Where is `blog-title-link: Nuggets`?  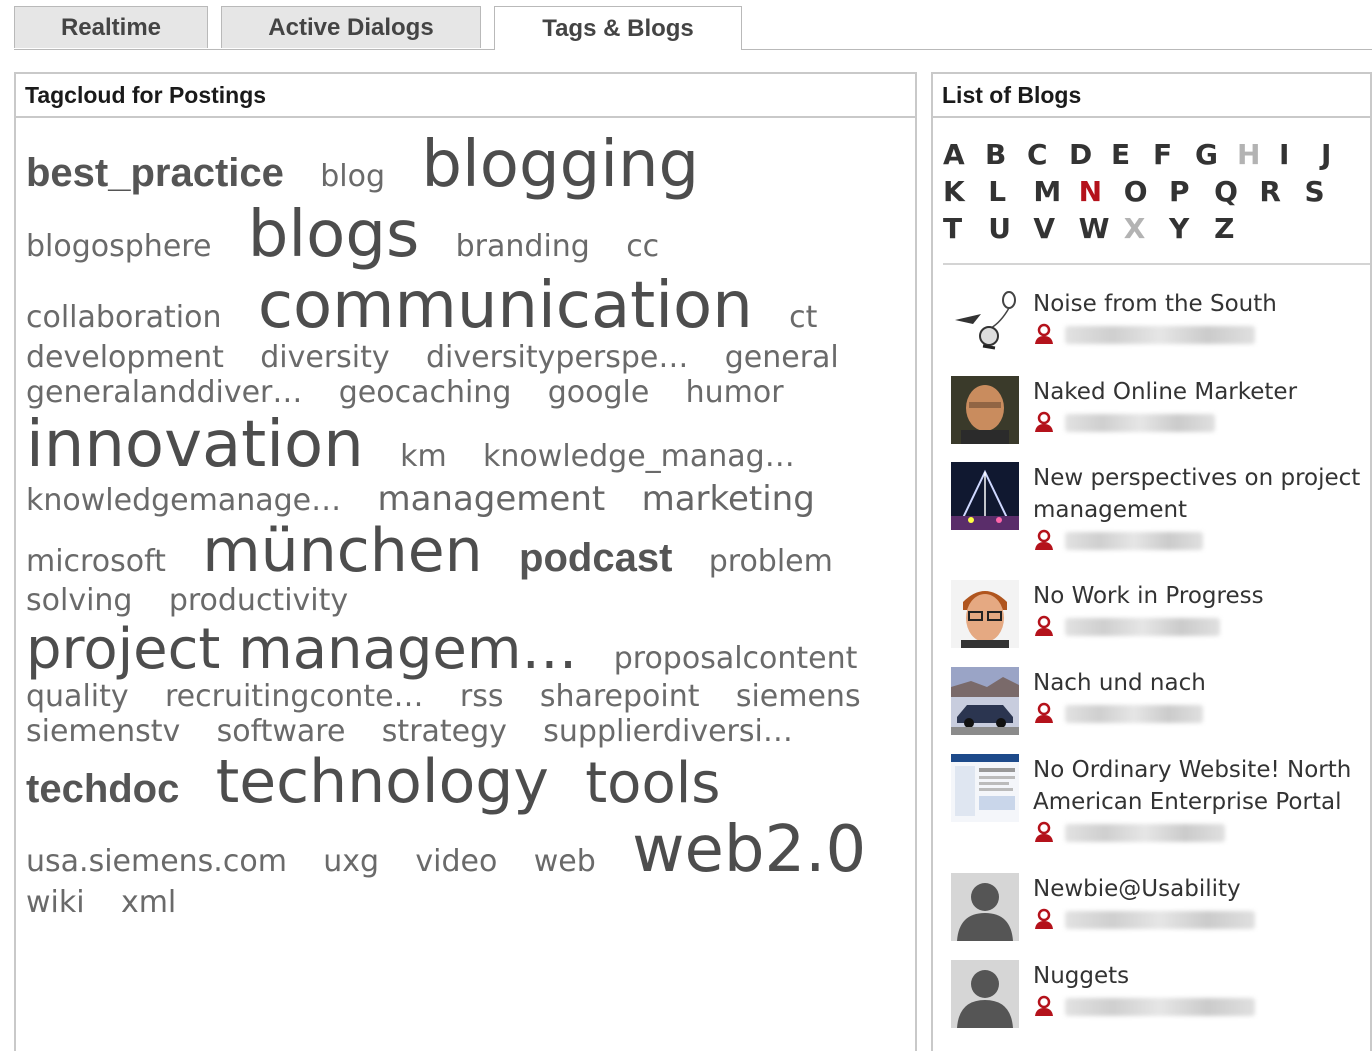 blog-title-link: Nuggets is located at coordinates (1198, 976).